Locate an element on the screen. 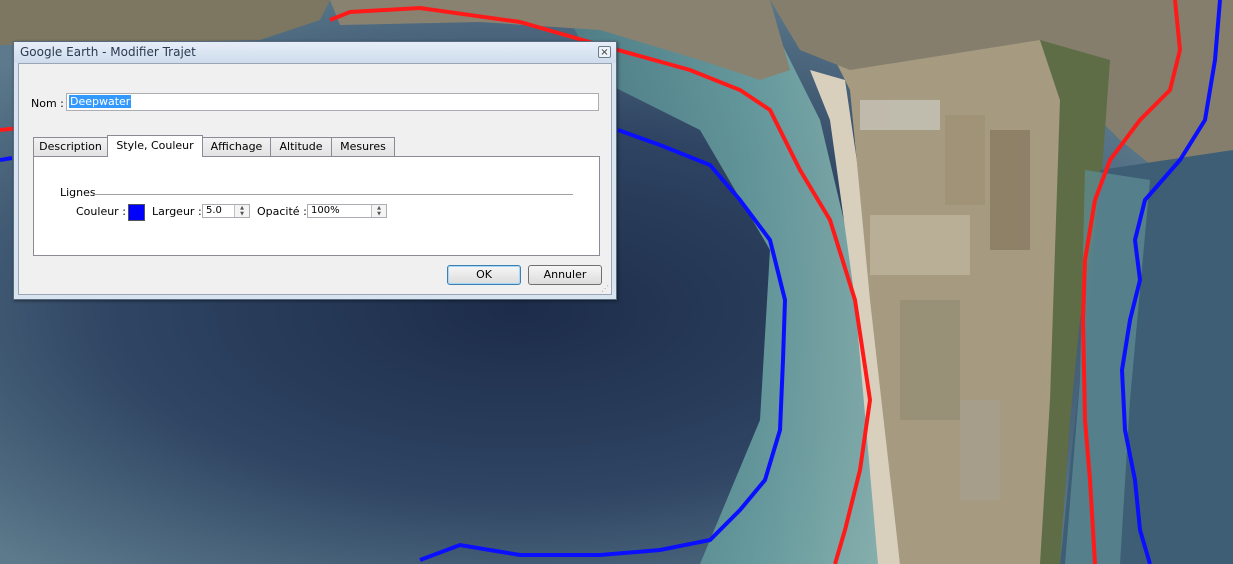 The image size is (1233, 564). opacity-label: Opacité : is located at coordinates (282, 211).